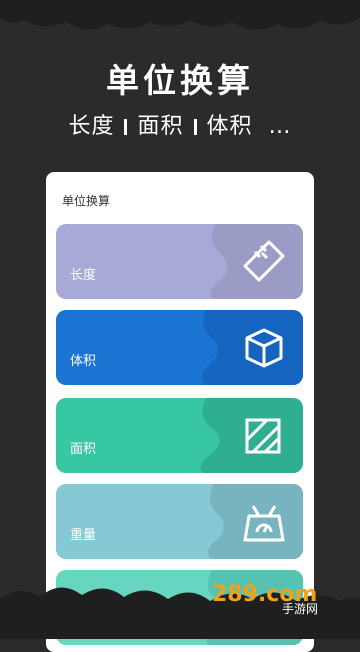 The height and width of the screenshot is (652, 360). Describe the element at coordinates (264, 523) in the screenshot. I see `scale-icon` at that location.